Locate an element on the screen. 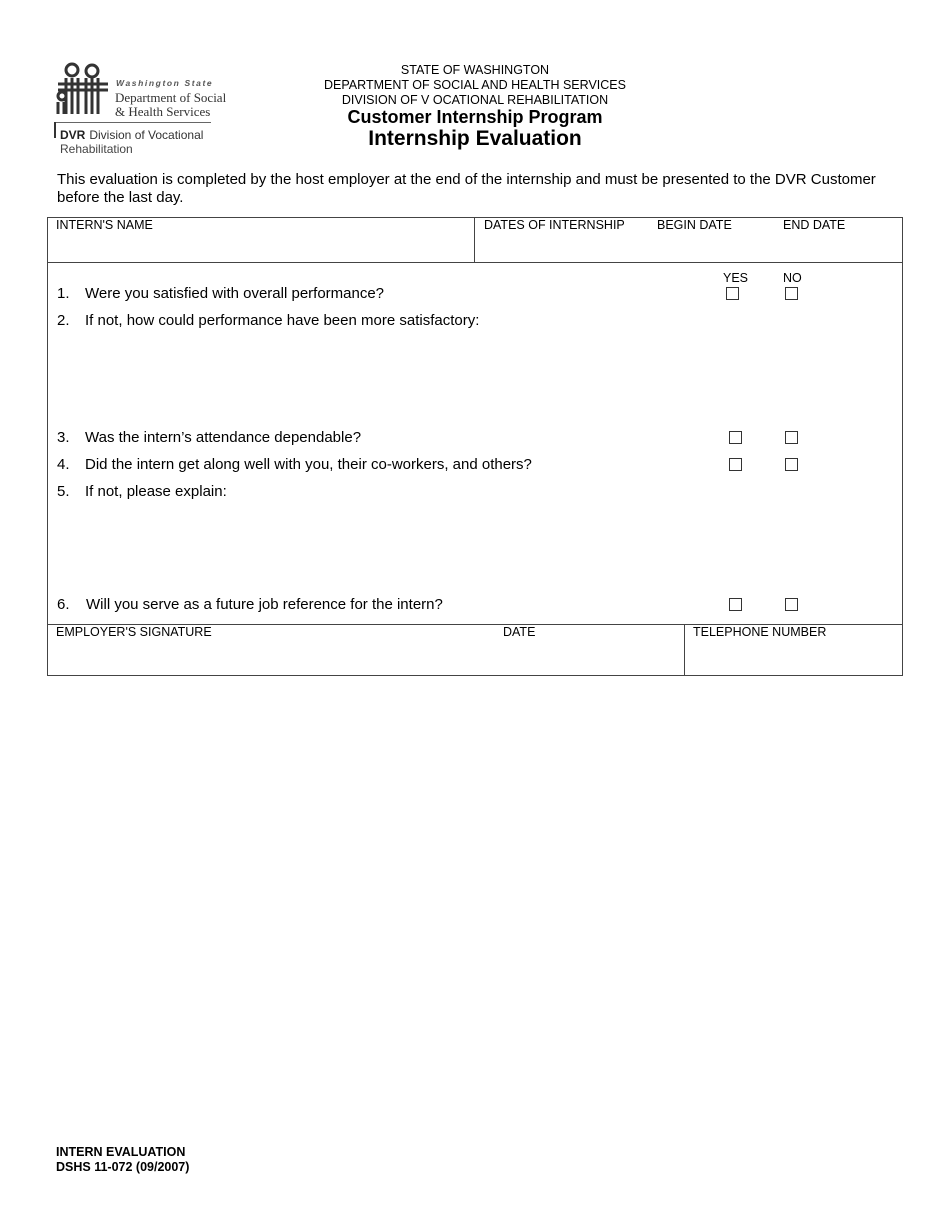 The width and height of the screenshot is (950, 1230). interns-name-field: INTERN'S NAME is located at coordinates (261, 240).